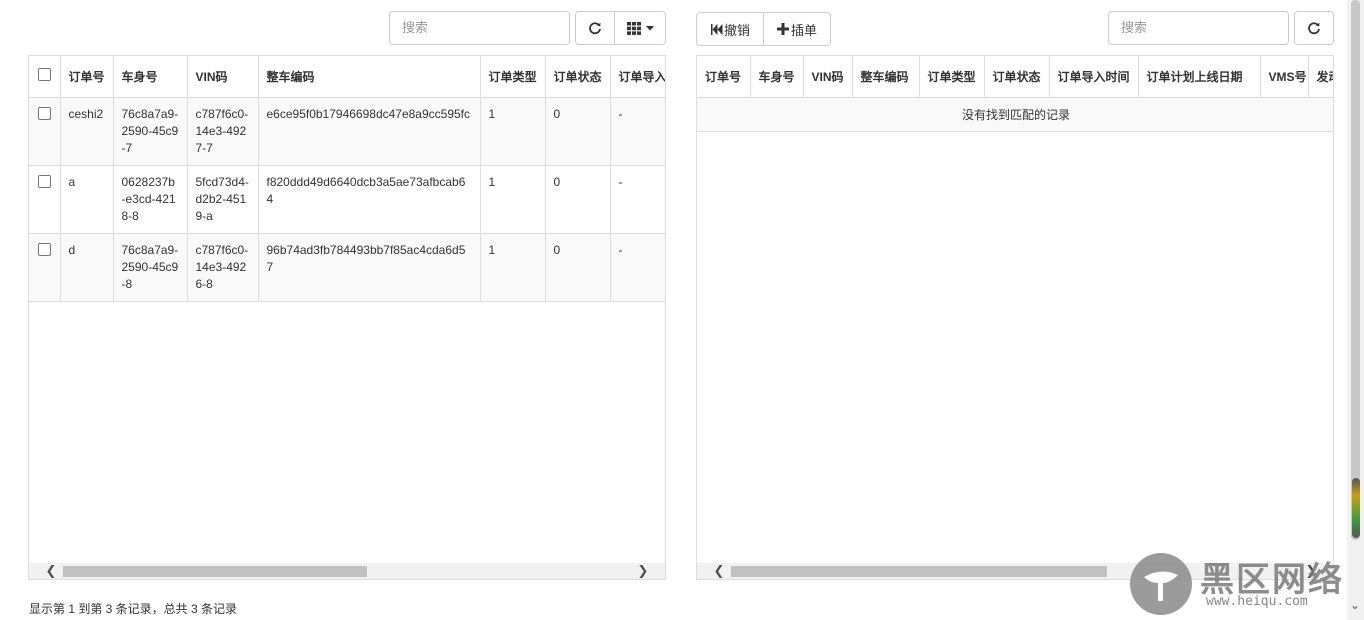 The image size is (1364, 620). I want to click on watermark-logo-icon, so click(1161, 584).